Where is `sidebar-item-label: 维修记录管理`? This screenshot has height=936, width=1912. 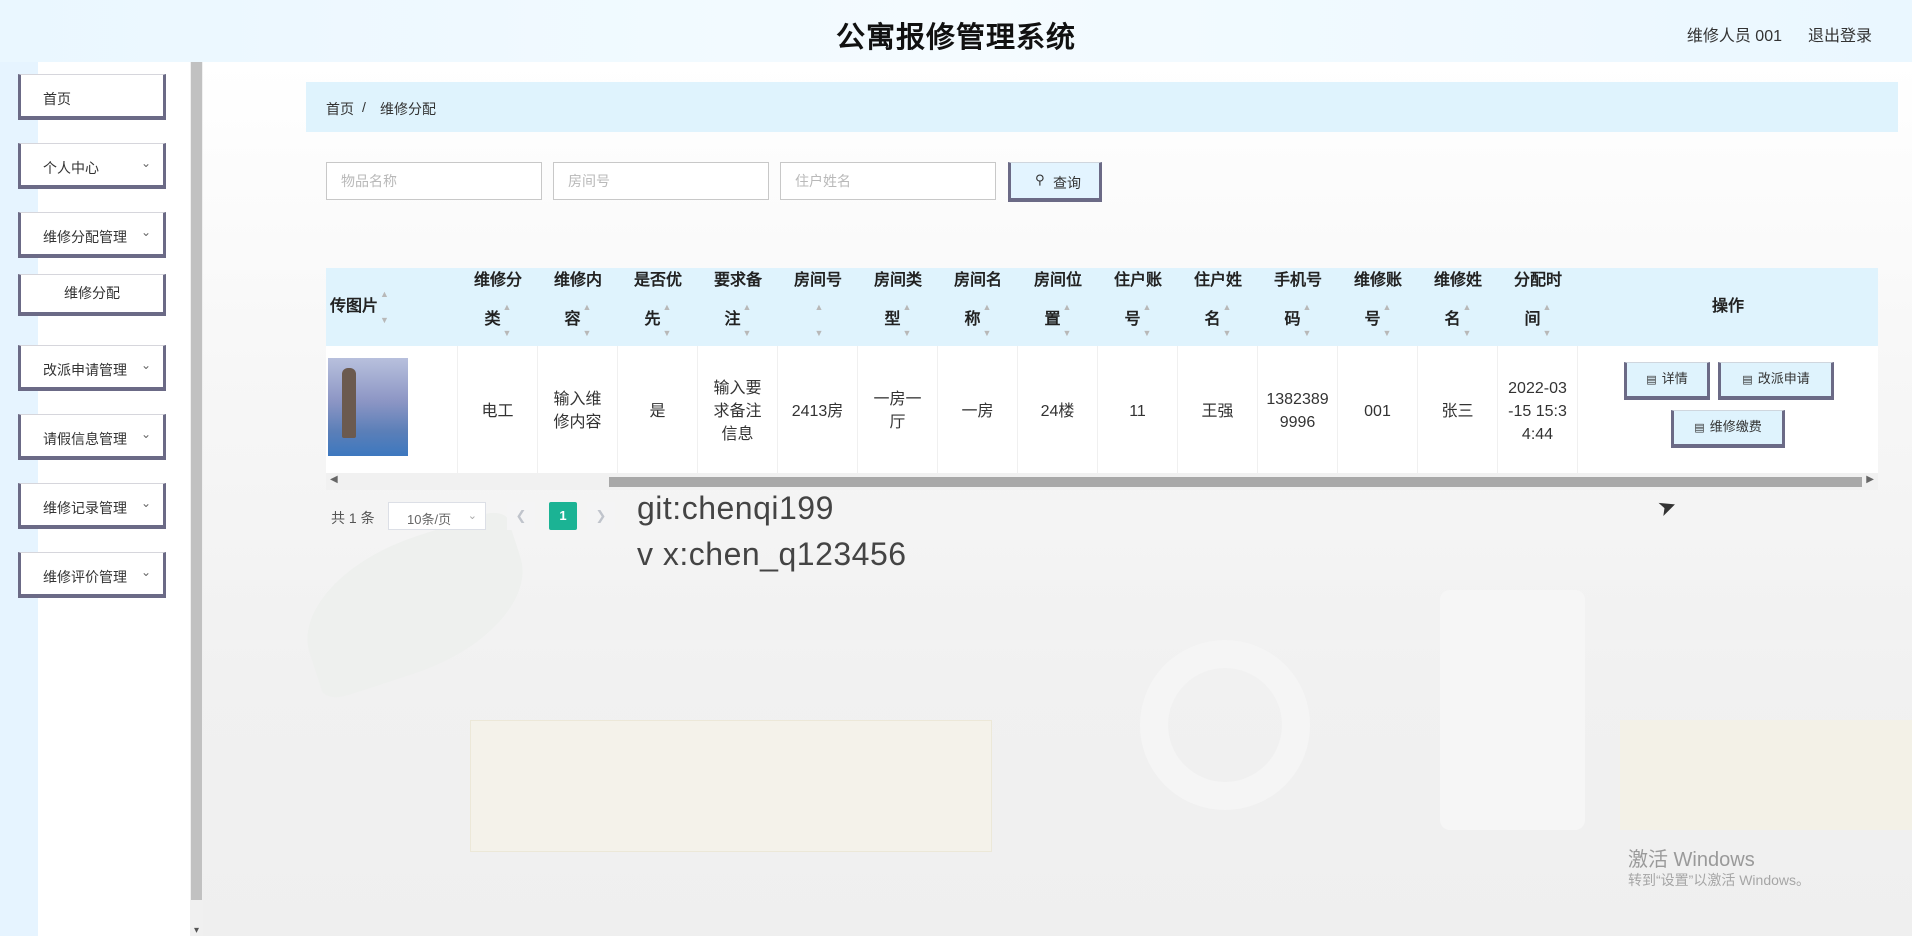 sidebar-item-label: 维修记录管理 is located at coordinates (85, 508).